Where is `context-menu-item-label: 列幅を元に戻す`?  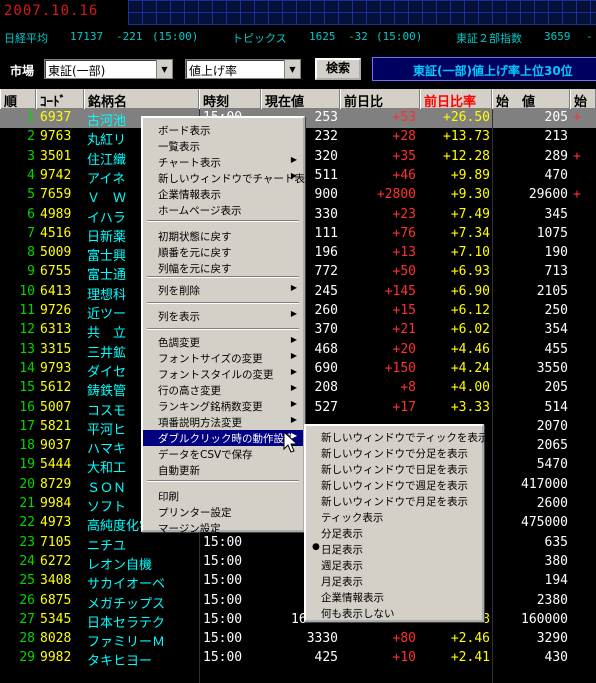
context-menu-item-label: 列幅を元に戻す is located at coordinates (195, 269).